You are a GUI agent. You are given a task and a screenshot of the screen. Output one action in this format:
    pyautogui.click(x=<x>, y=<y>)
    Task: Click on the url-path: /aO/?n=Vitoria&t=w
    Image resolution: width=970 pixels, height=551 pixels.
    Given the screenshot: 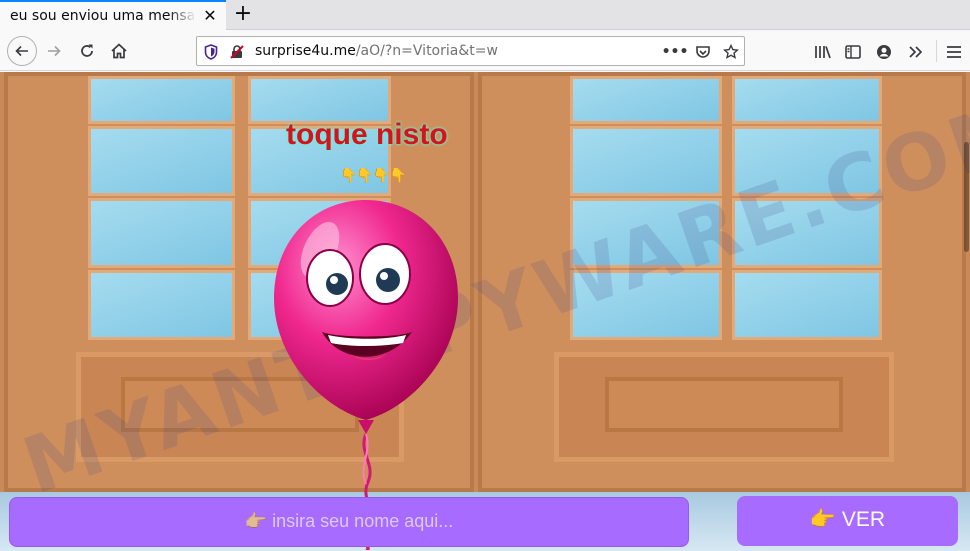 What is the action you would take?
    pyautogui.click(x=426, y=51)
    